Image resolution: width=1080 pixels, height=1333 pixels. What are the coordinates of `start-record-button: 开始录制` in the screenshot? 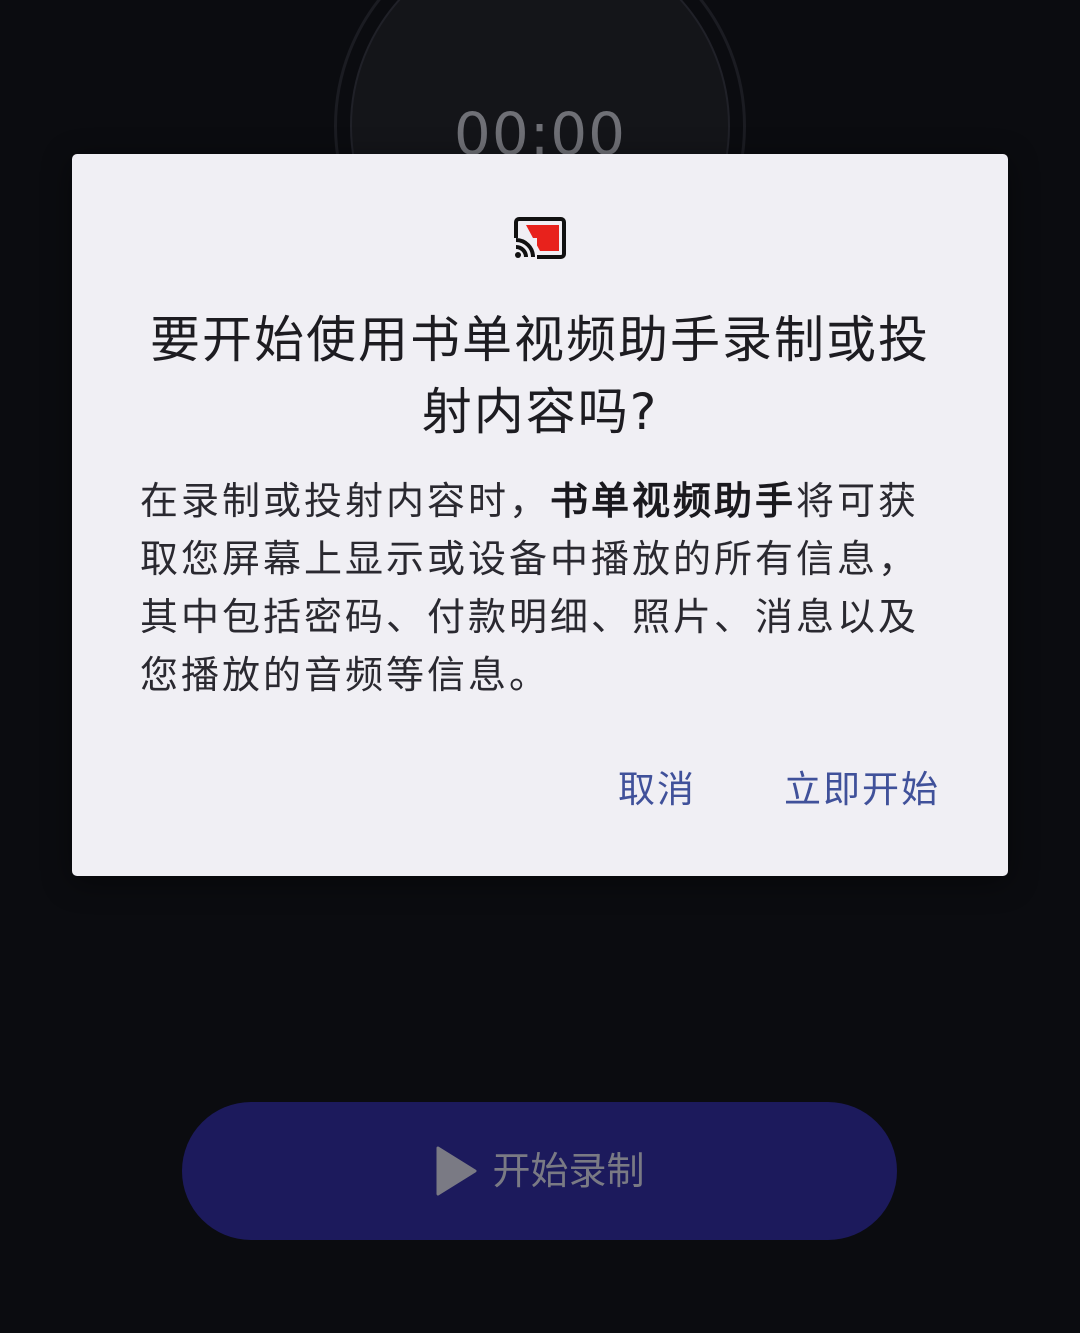 It's located at (539, 1171).